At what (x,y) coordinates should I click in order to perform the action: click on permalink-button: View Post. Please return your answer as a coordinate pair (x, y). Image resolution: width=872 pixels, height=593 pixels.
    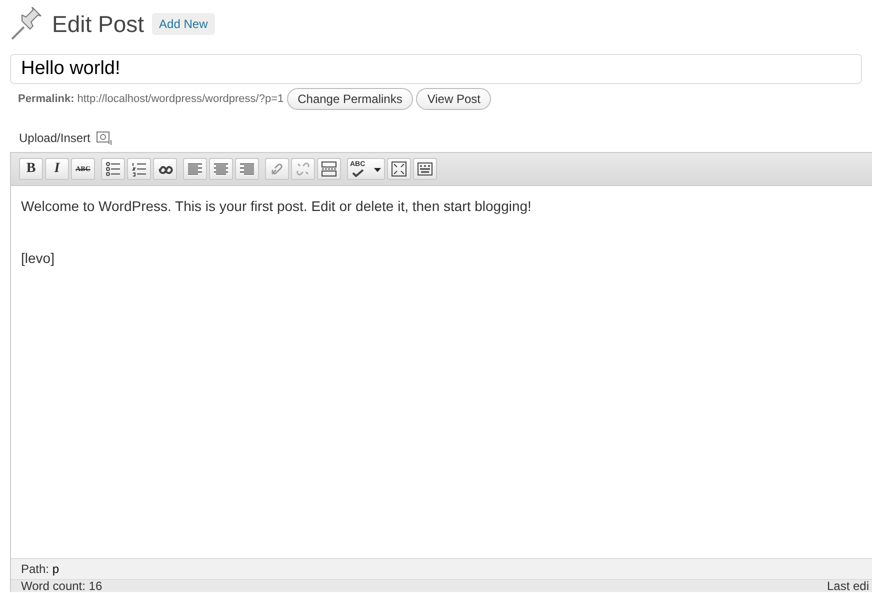
    Looking at the image, I should click on (454, 99).